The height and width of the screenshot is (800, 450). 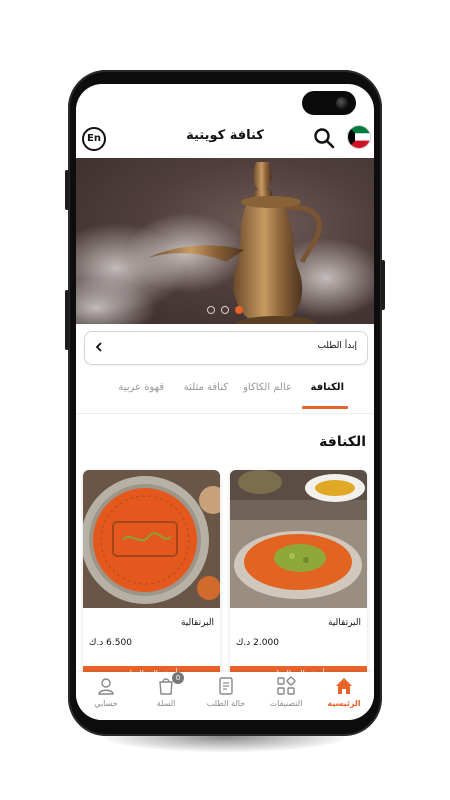 What do you see at coordinates (225, 241) in the screenshot?
I see `promo-banner` at bounding box center [225, 241].